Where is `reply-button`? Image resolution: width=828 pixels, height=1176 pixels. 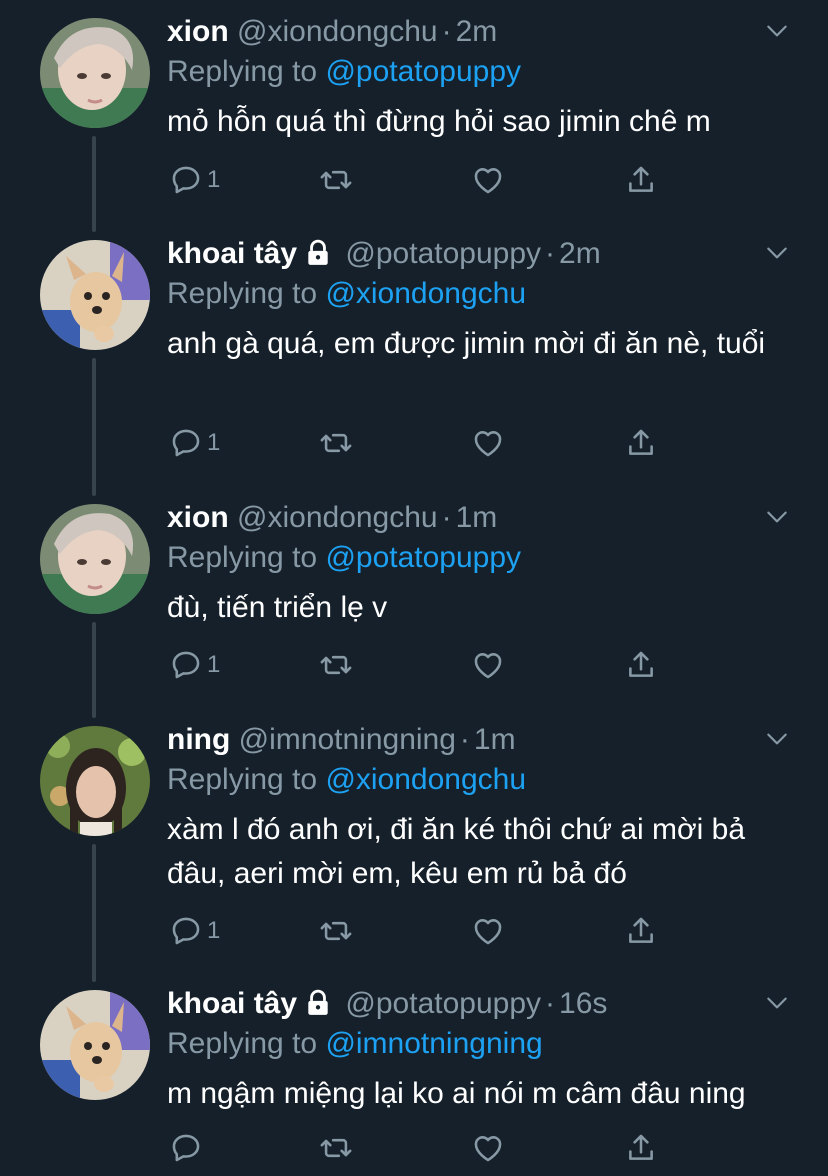 reply-button is located at coordinates (188, 1148).